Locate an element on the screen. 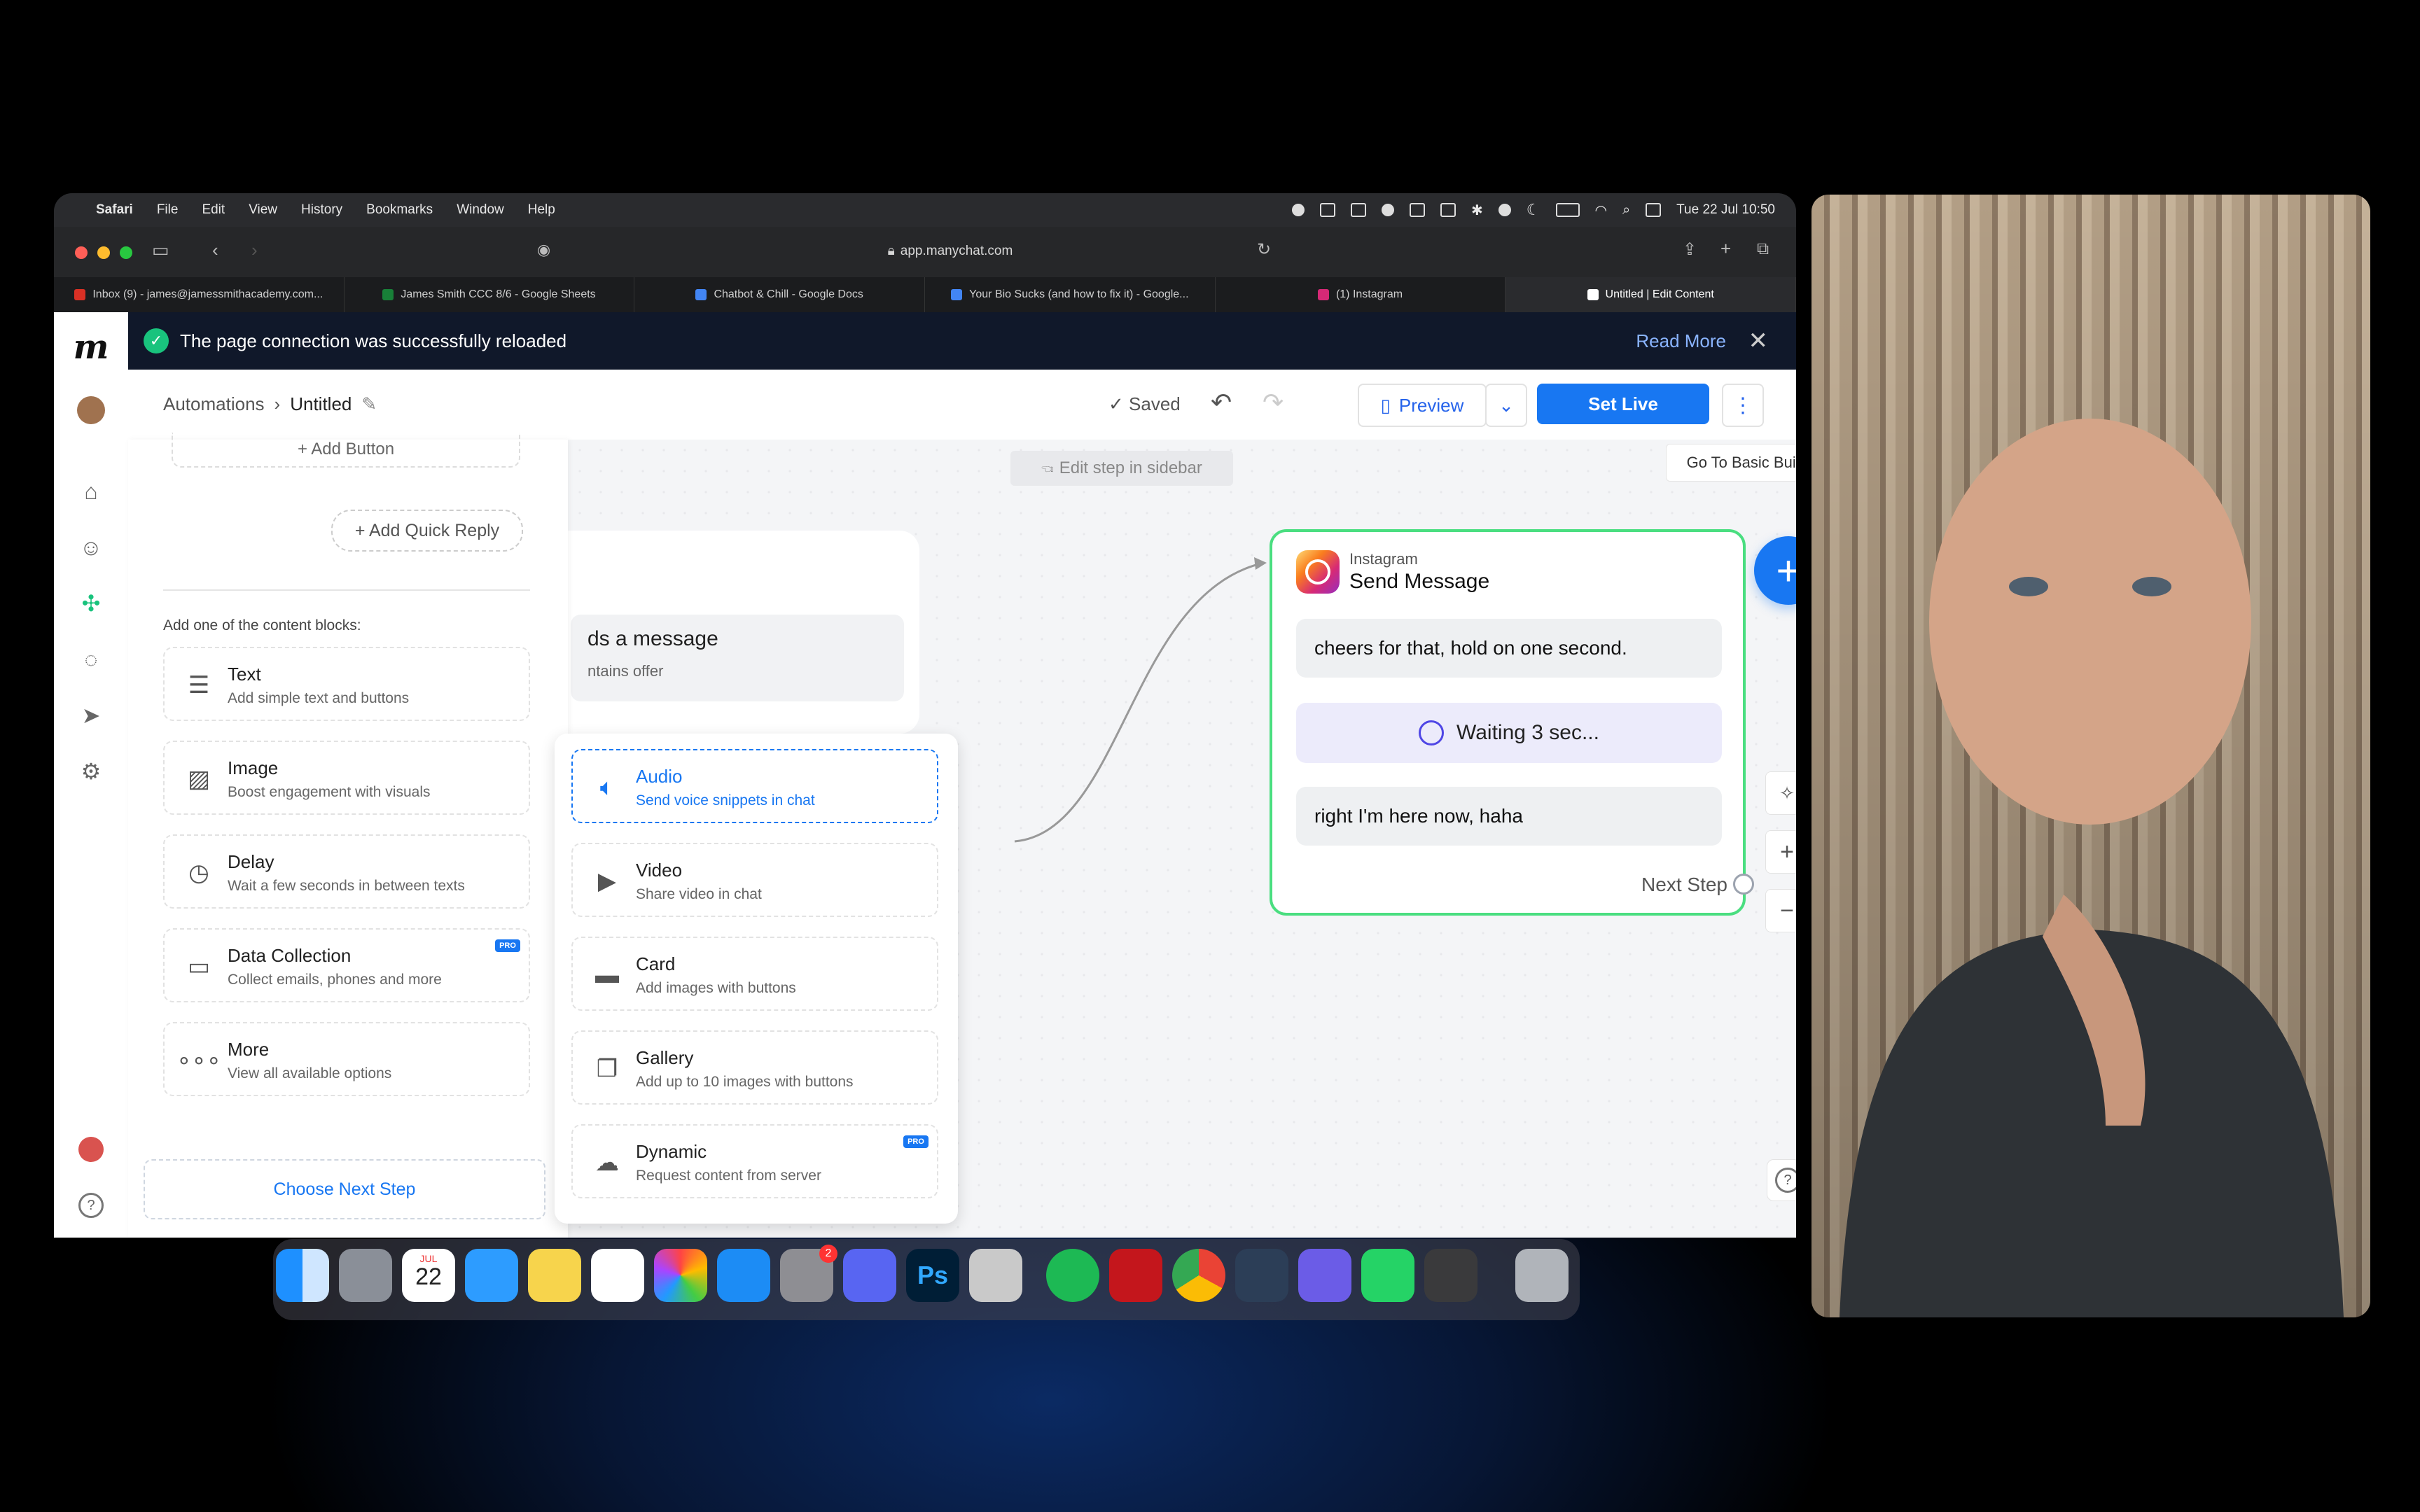 The height and width of the screenshot is (1512, 2420). close-icon: ✕ is located at coordinates (1758, 341).